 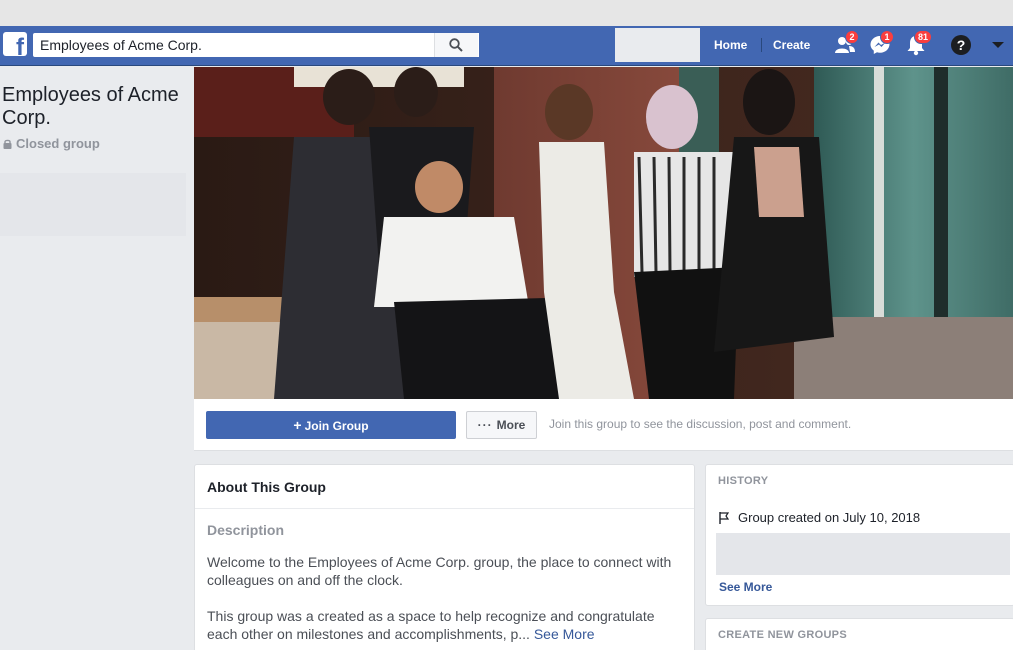 What do you see at coordinates (246, 530) in the screenshot?
I see `description-label: Description` at bounding box center [246, 530].